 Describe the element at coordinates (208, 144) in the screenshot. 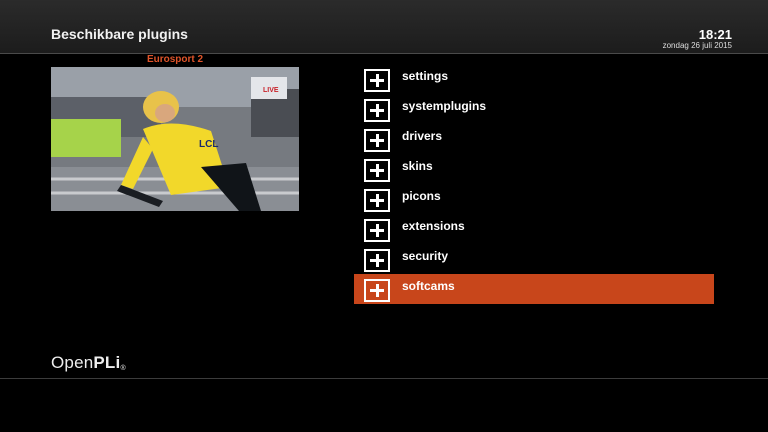

I see `jersey-text: LCL` at that location.